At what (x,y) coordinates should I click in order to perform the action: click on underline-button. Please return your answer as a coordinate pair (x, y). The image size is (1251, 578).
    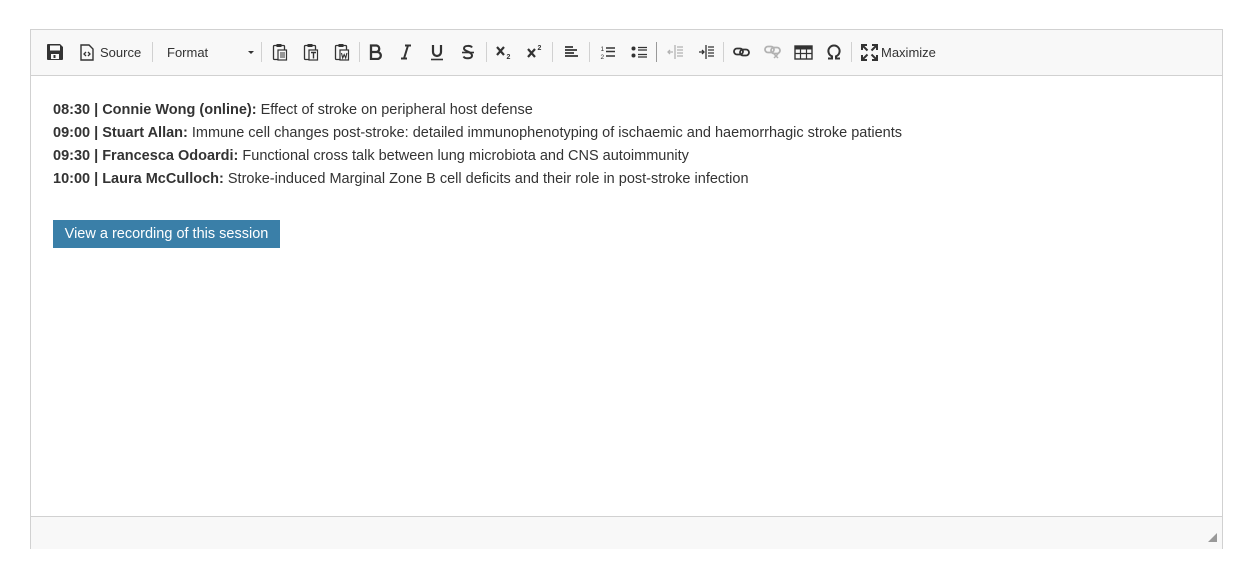
    Looking at the image, I should click on (437, 52).